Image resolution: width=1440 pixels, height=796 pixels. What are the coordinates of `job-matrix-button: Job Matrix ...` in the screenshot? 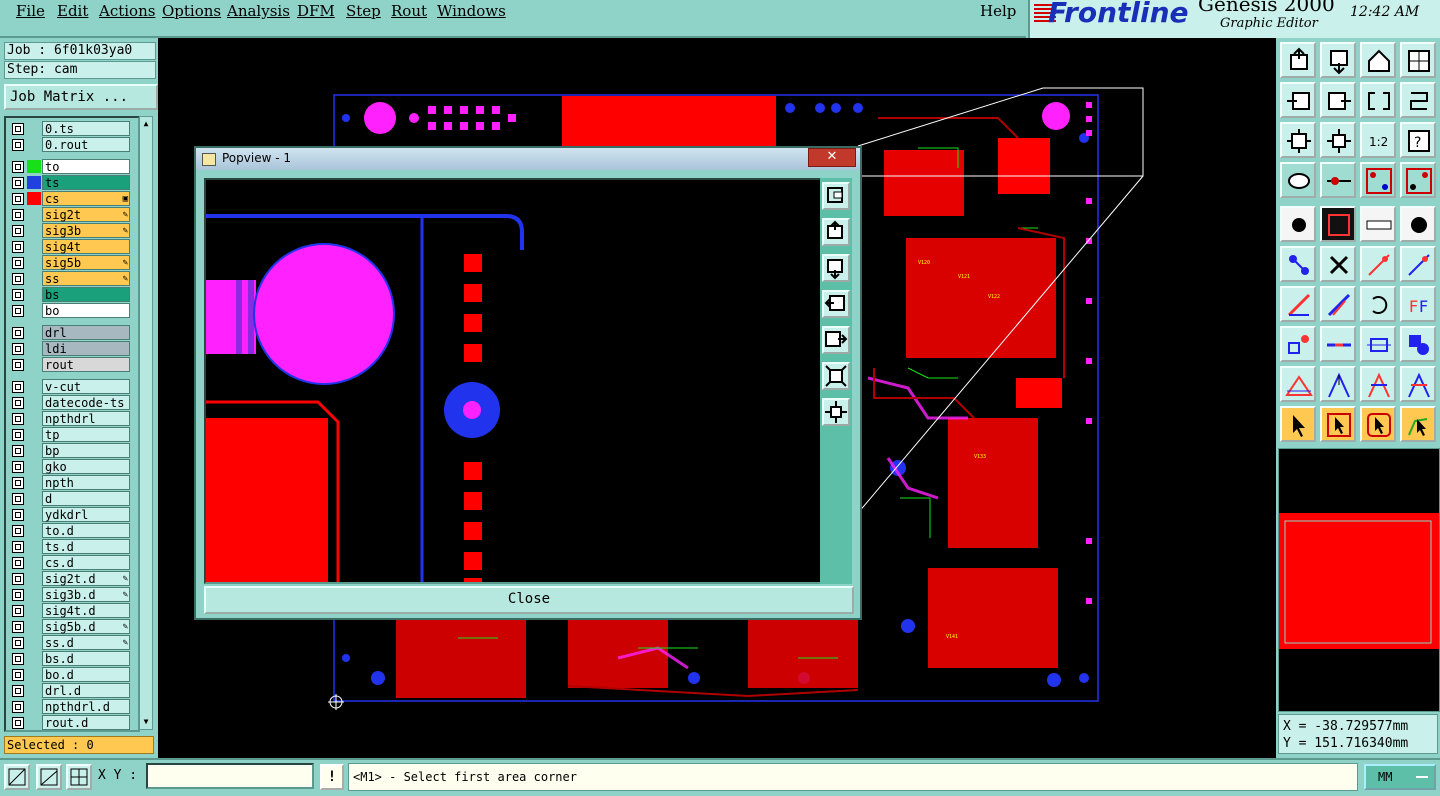 It's located at (81, 97).